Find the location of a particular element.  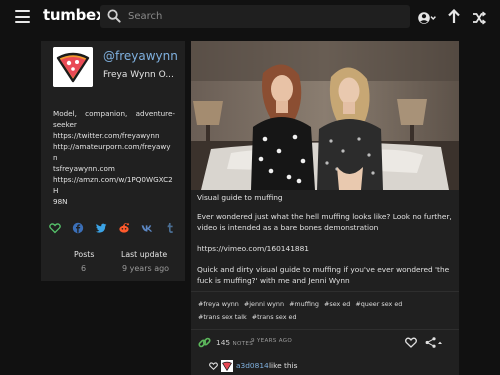

tag-link: #trans sex ed is located at coordinates (274, 317).